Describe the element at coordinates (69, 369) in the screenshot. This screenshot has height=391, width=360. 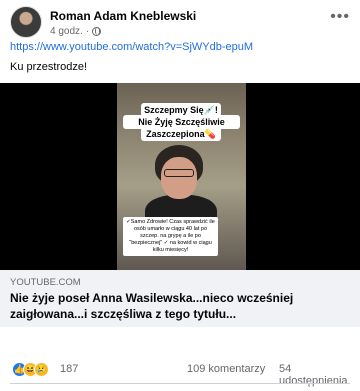
I see `reaction-count: 187` at that location.